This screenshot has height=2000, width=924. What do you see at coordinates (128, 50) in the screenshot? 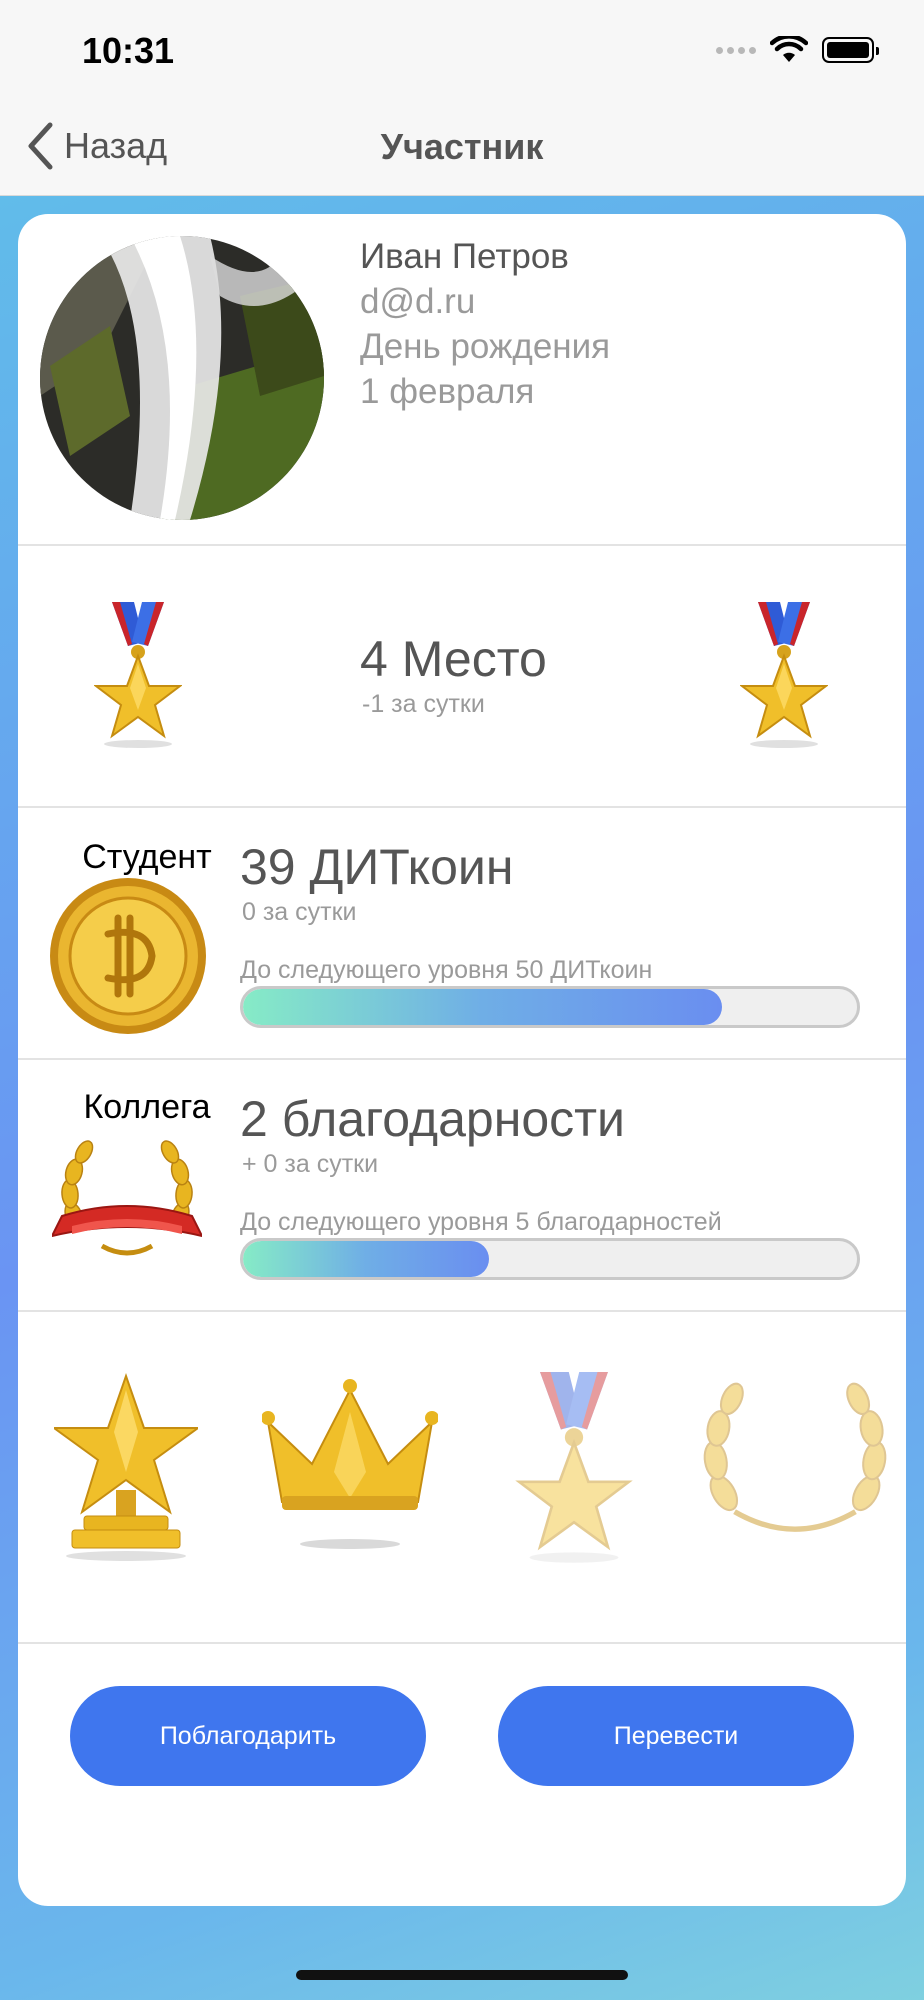
I see `status-time: 10:31` at bounding box center [128, 50].